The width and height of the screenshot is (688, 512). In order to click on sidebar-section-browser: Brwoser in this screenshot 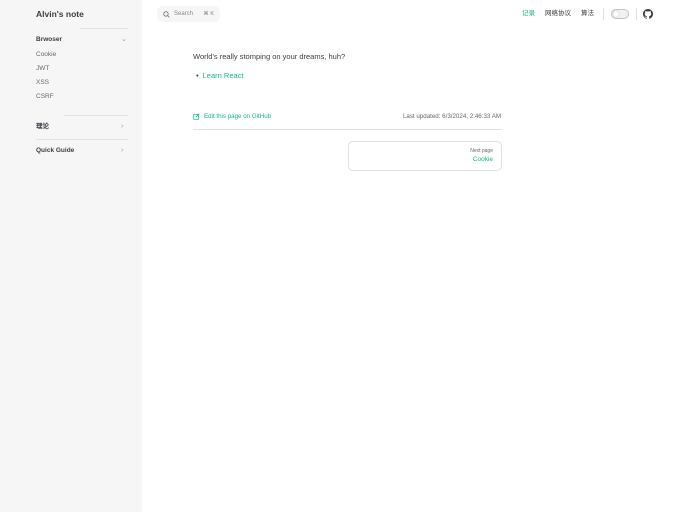, I will do `click(49, 40)`.